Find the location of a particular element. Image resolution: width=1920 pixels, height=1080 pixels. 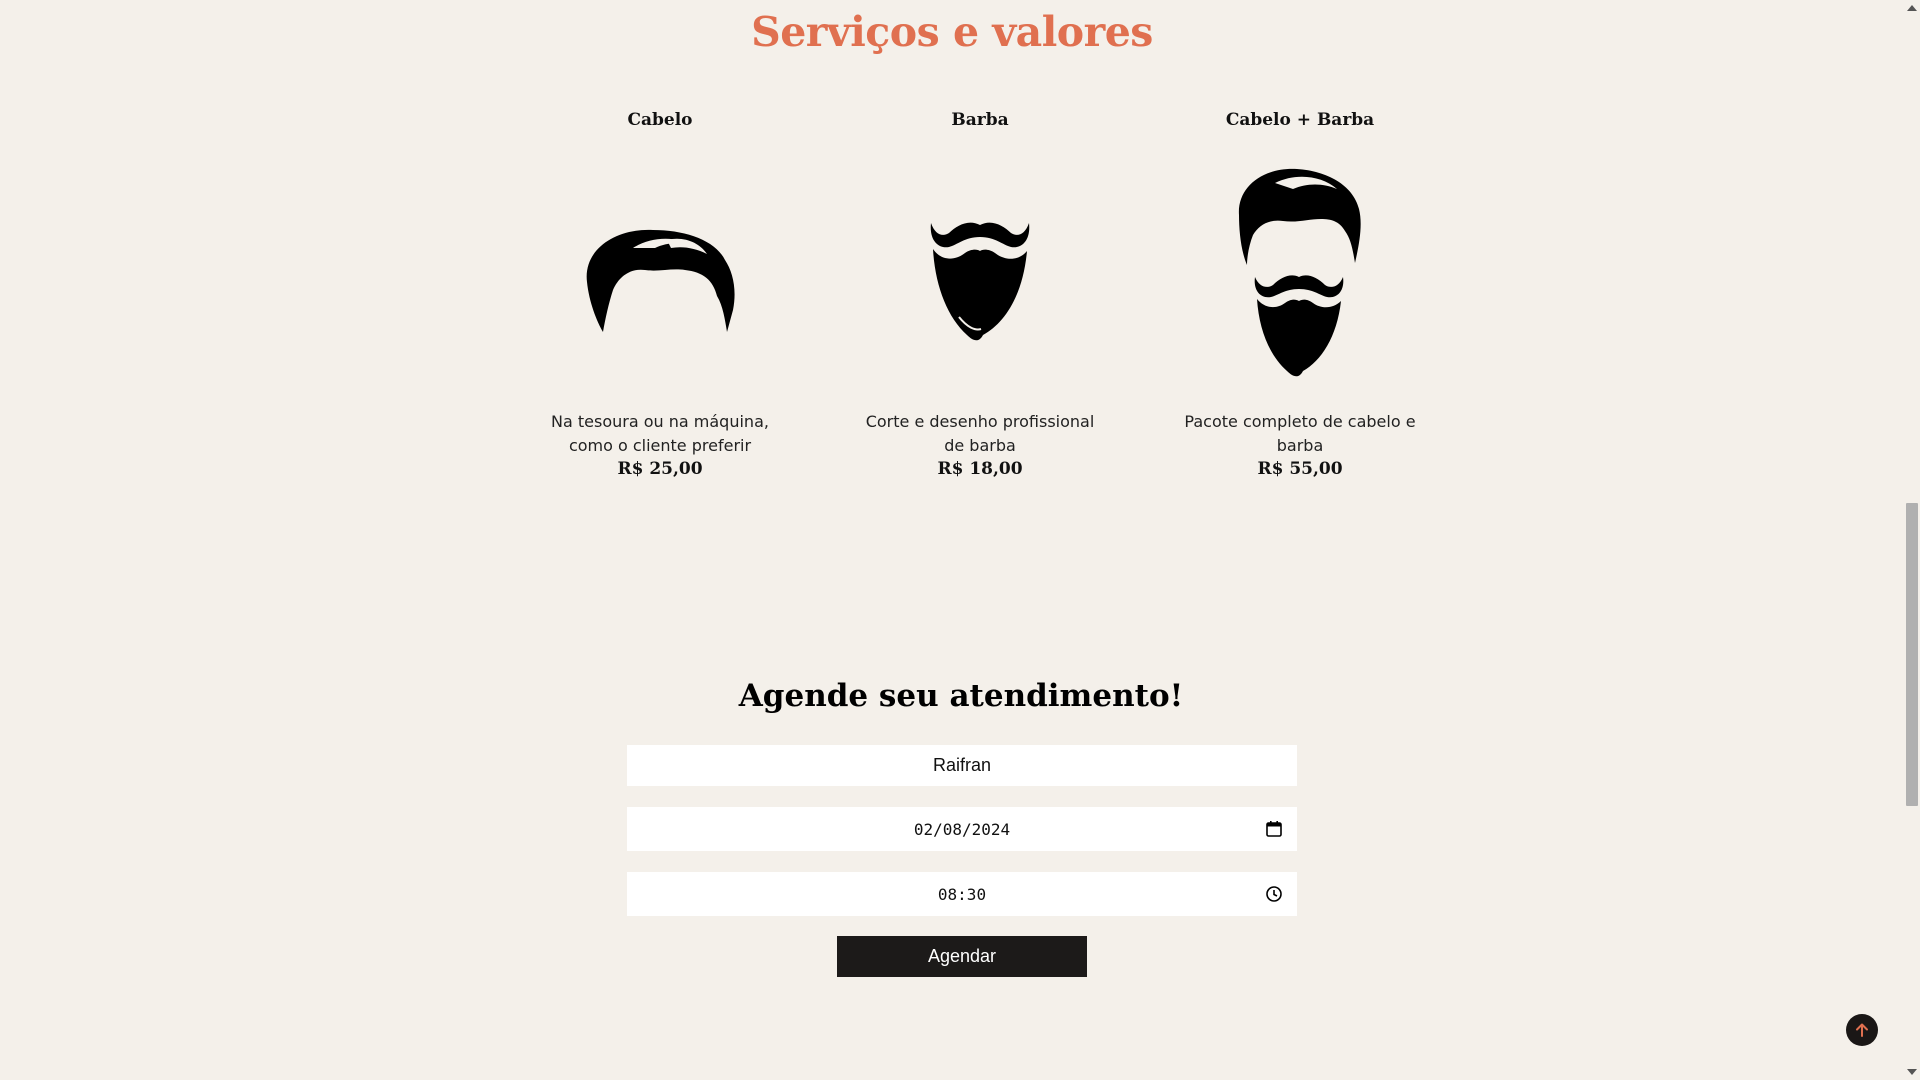

service-price: R$ 55,00 is located at coordinates (1300, 469).